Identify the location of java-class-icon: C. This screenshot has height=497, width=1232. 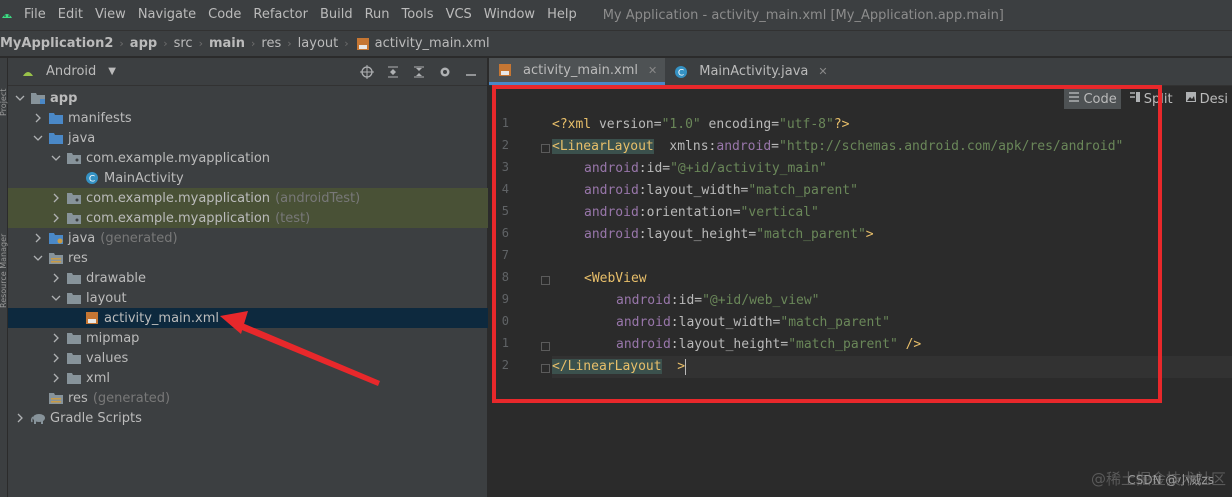
(92, 178).